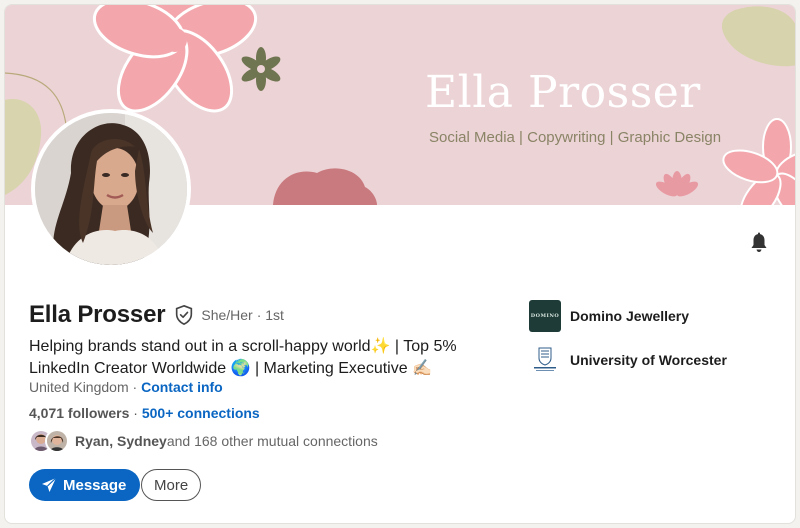  What do you see at coordinates (95, 485) in the screenshot?
I see `message-button-label: Message` at bounding box center [95, 485].